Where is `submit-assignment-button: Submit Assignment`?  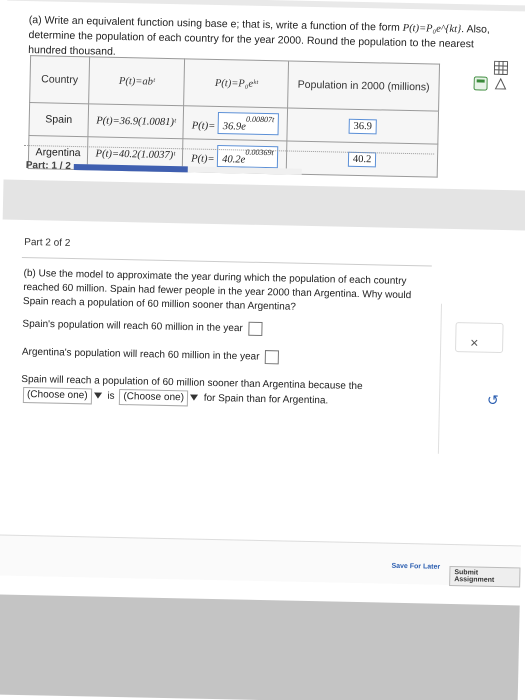
submit-assignment-button: Submit Assignment is located at coordinates (485, 576).